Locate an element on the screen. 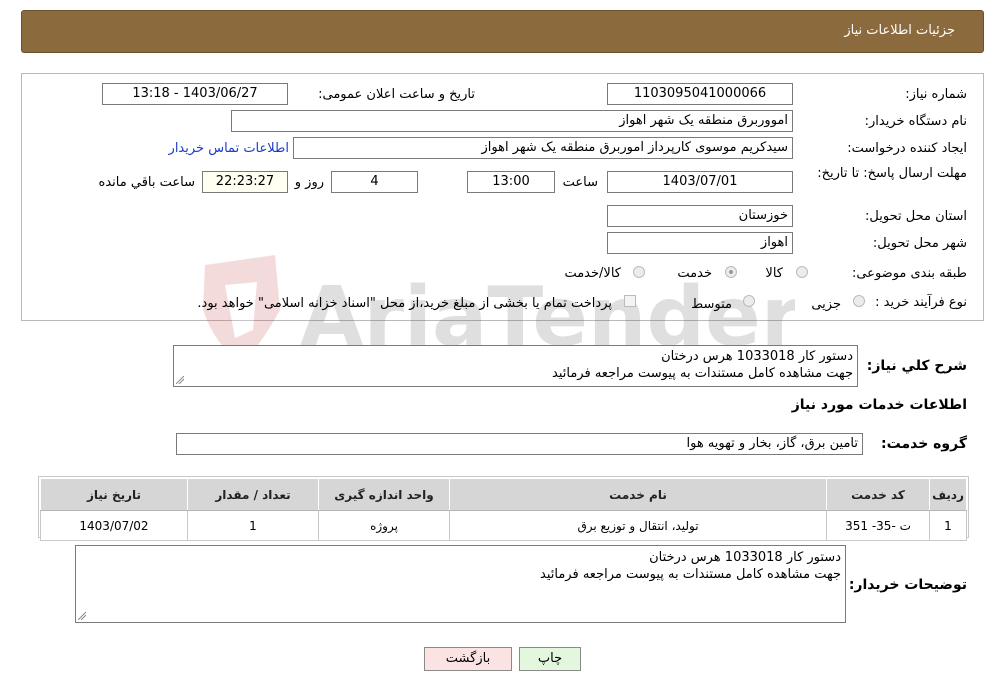  deadline-time-label: ساعت is located at coordinates (580, 182).